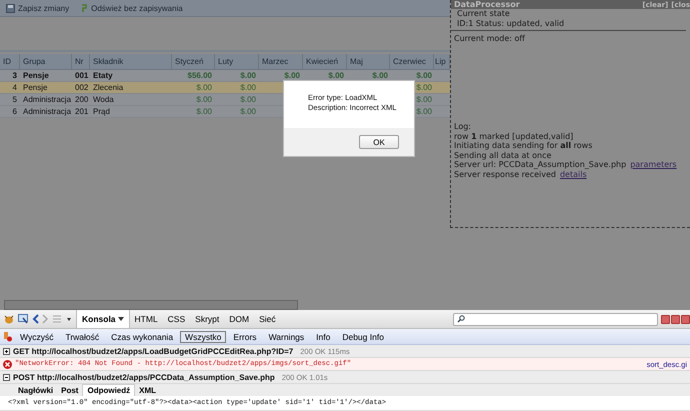  What do you see at coordinates (8, 337) in the screenshot?
I see `clear-console-icon` at bounding box center [8, 337].